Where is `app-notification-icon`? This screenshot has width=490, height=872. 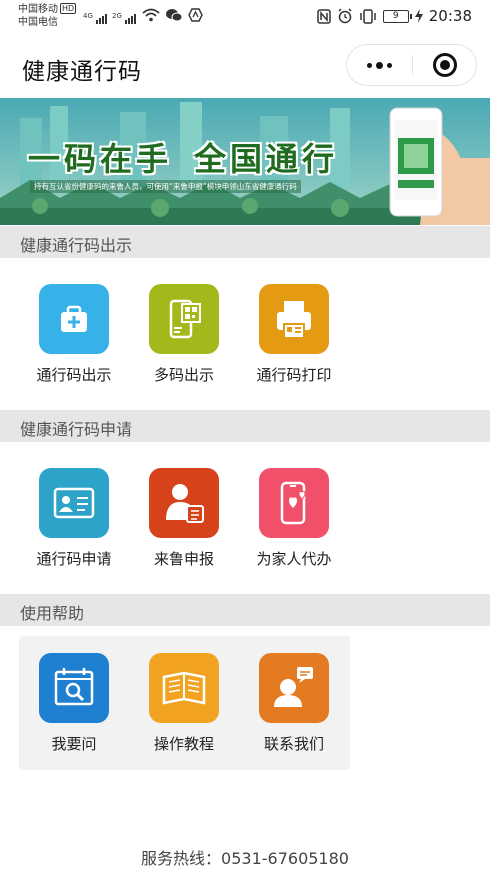 app-notification-icon is located at coordinates (195, 15).